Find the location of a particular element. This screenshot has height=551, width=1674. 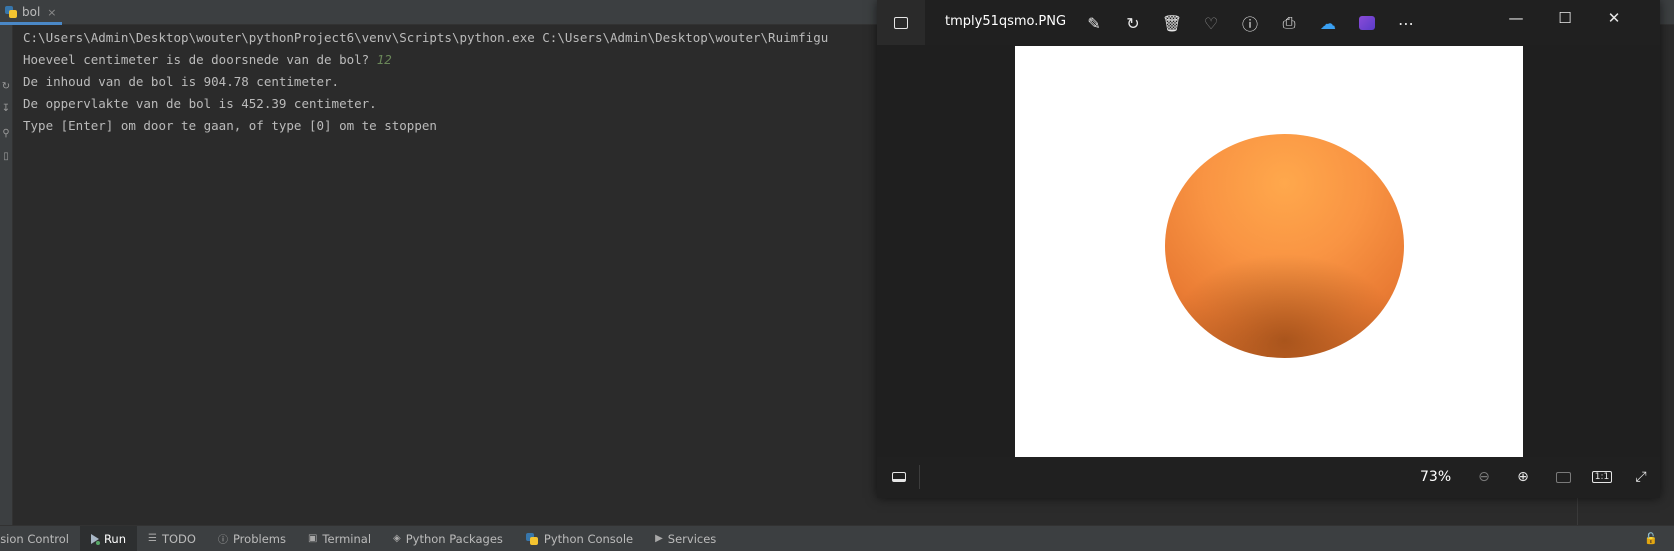

terminal-icon: ▣ is located at coordinates (312, 538).